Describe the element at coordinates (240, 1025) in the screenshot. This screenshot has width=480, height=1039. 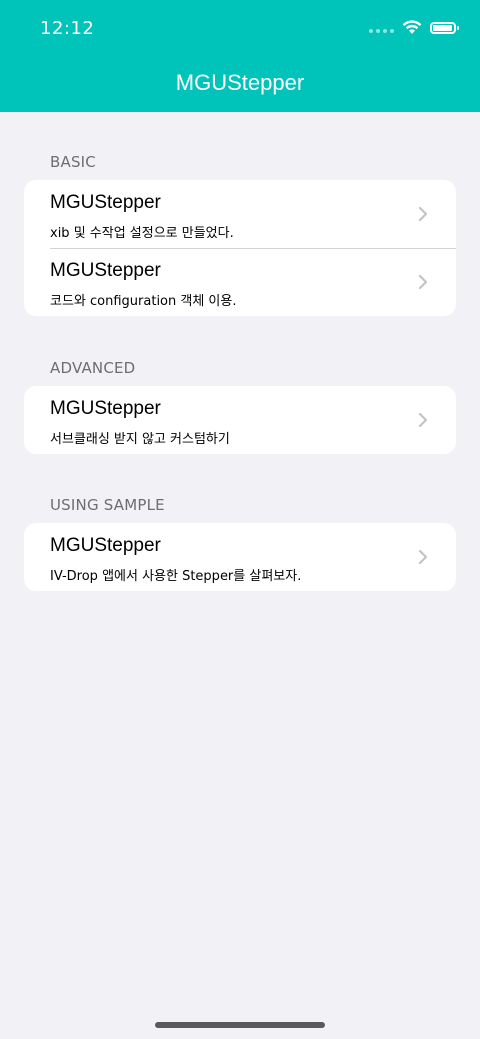
I see `home-indicator` at that location.